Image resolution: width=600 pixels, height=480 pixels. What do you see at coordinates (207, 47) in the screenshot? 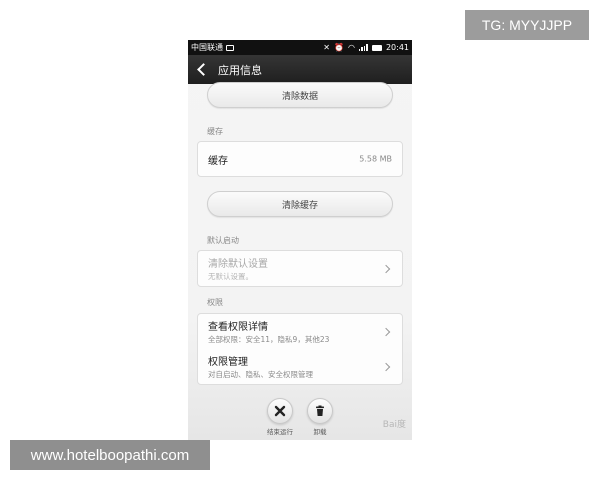
I see `carrier-name: 中国联通` at bounding box center [207, 47].